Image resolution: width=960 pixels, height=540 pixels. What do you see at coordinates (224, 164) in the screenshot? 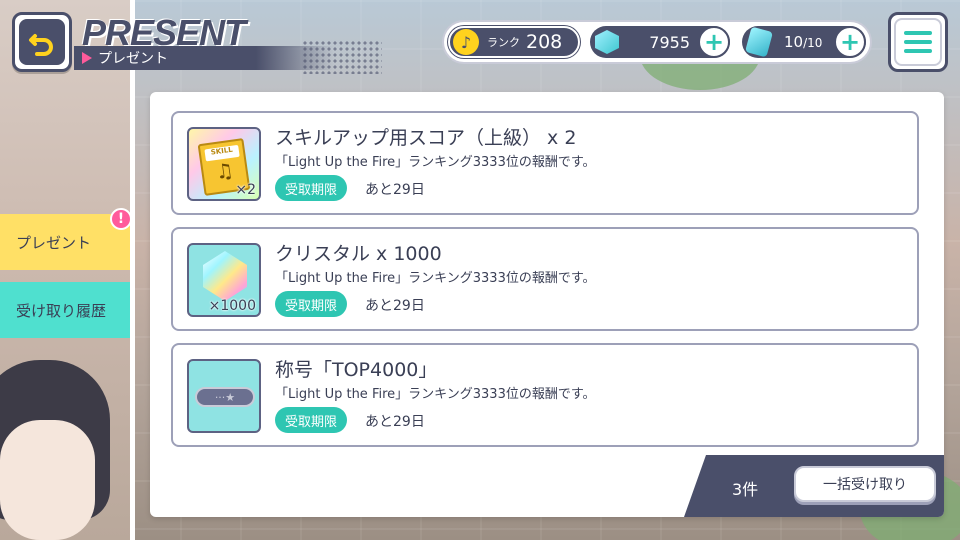
I see `skill-score-icon: SKILL ♫ ×2` at bounding box center [224, 164].